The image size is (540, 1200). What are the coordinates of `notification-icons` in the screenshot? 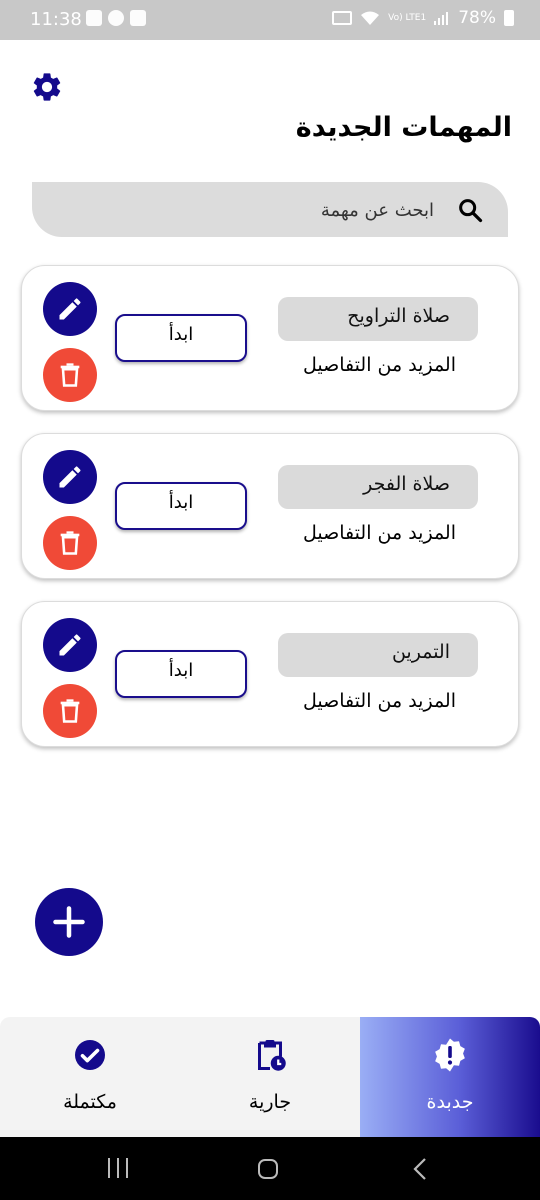 It's located at (116, 18).